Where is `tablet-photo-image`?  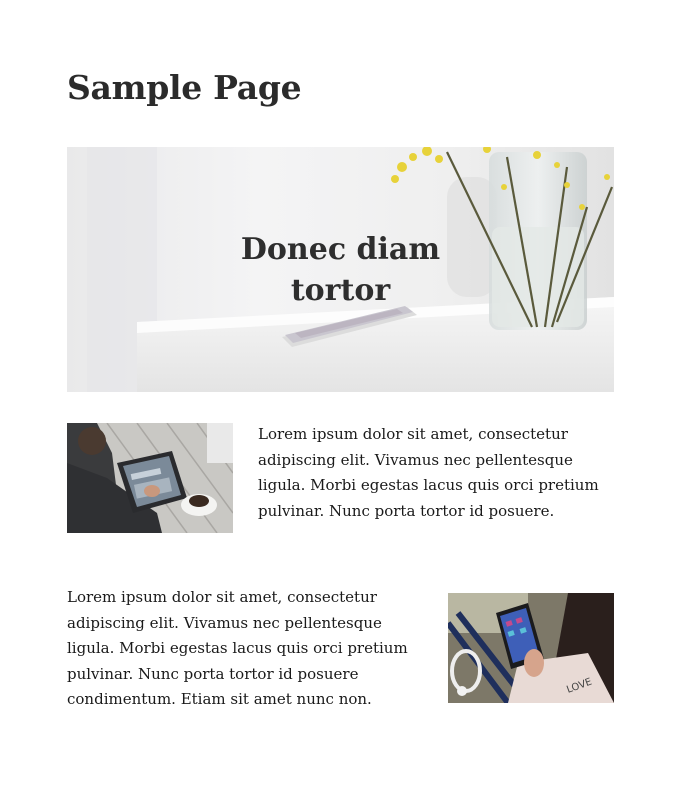
tablet-photo-image is located at coordinates (150, 478).